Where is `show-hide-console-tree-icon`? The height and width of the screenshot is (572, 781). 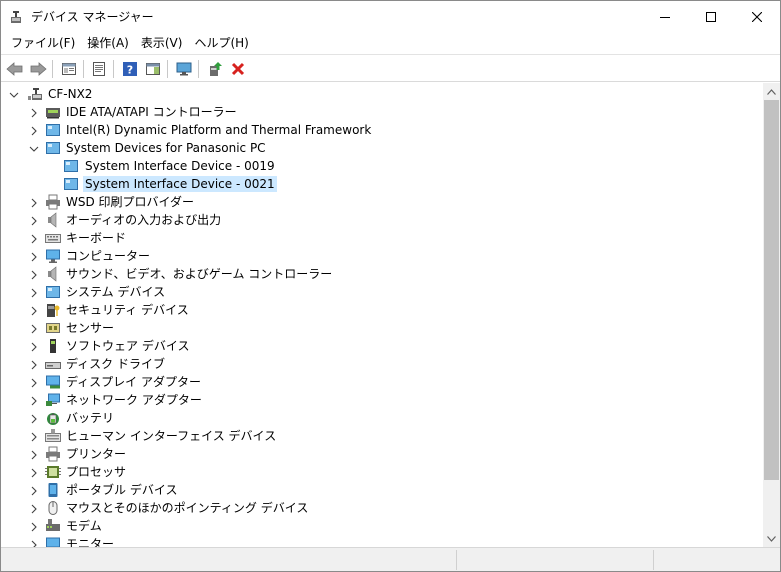
show-hide-console-tree-icon is located at coordinates (99, 69).